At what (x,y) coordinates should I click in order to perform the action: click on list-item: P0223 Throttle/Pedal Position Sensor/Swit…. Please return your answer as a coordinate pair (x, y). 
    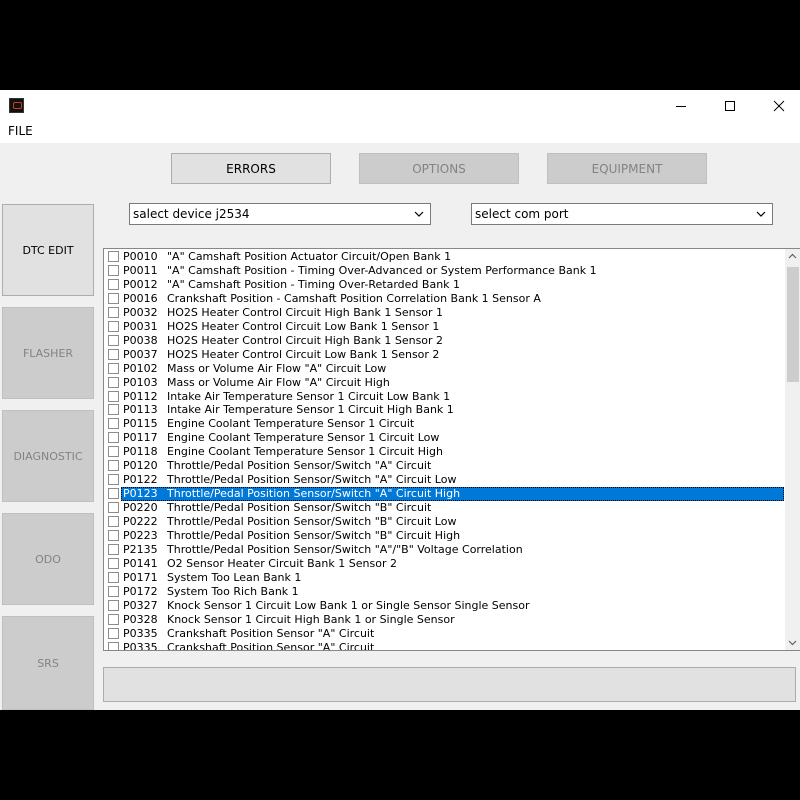
    Looking at the image, I should click on (444, 536).